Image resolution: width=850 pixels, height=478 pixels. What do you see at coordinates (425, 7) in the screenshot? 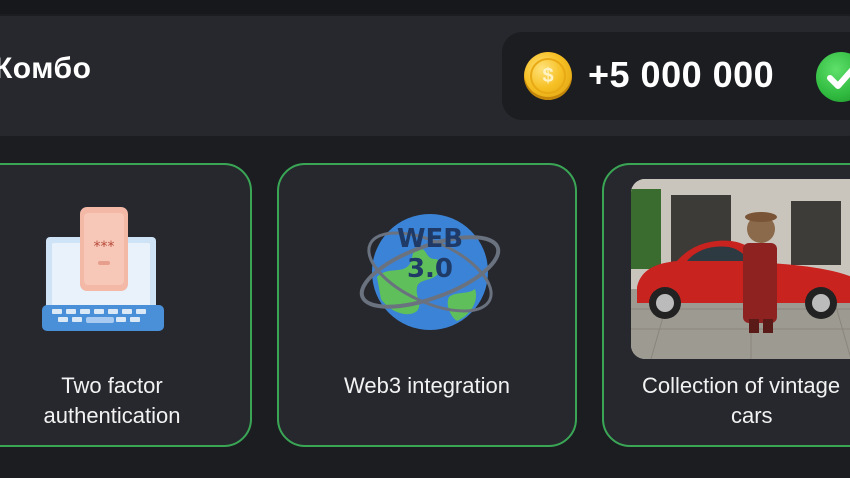
I see `top-strip` at bounding box center [425, 7].